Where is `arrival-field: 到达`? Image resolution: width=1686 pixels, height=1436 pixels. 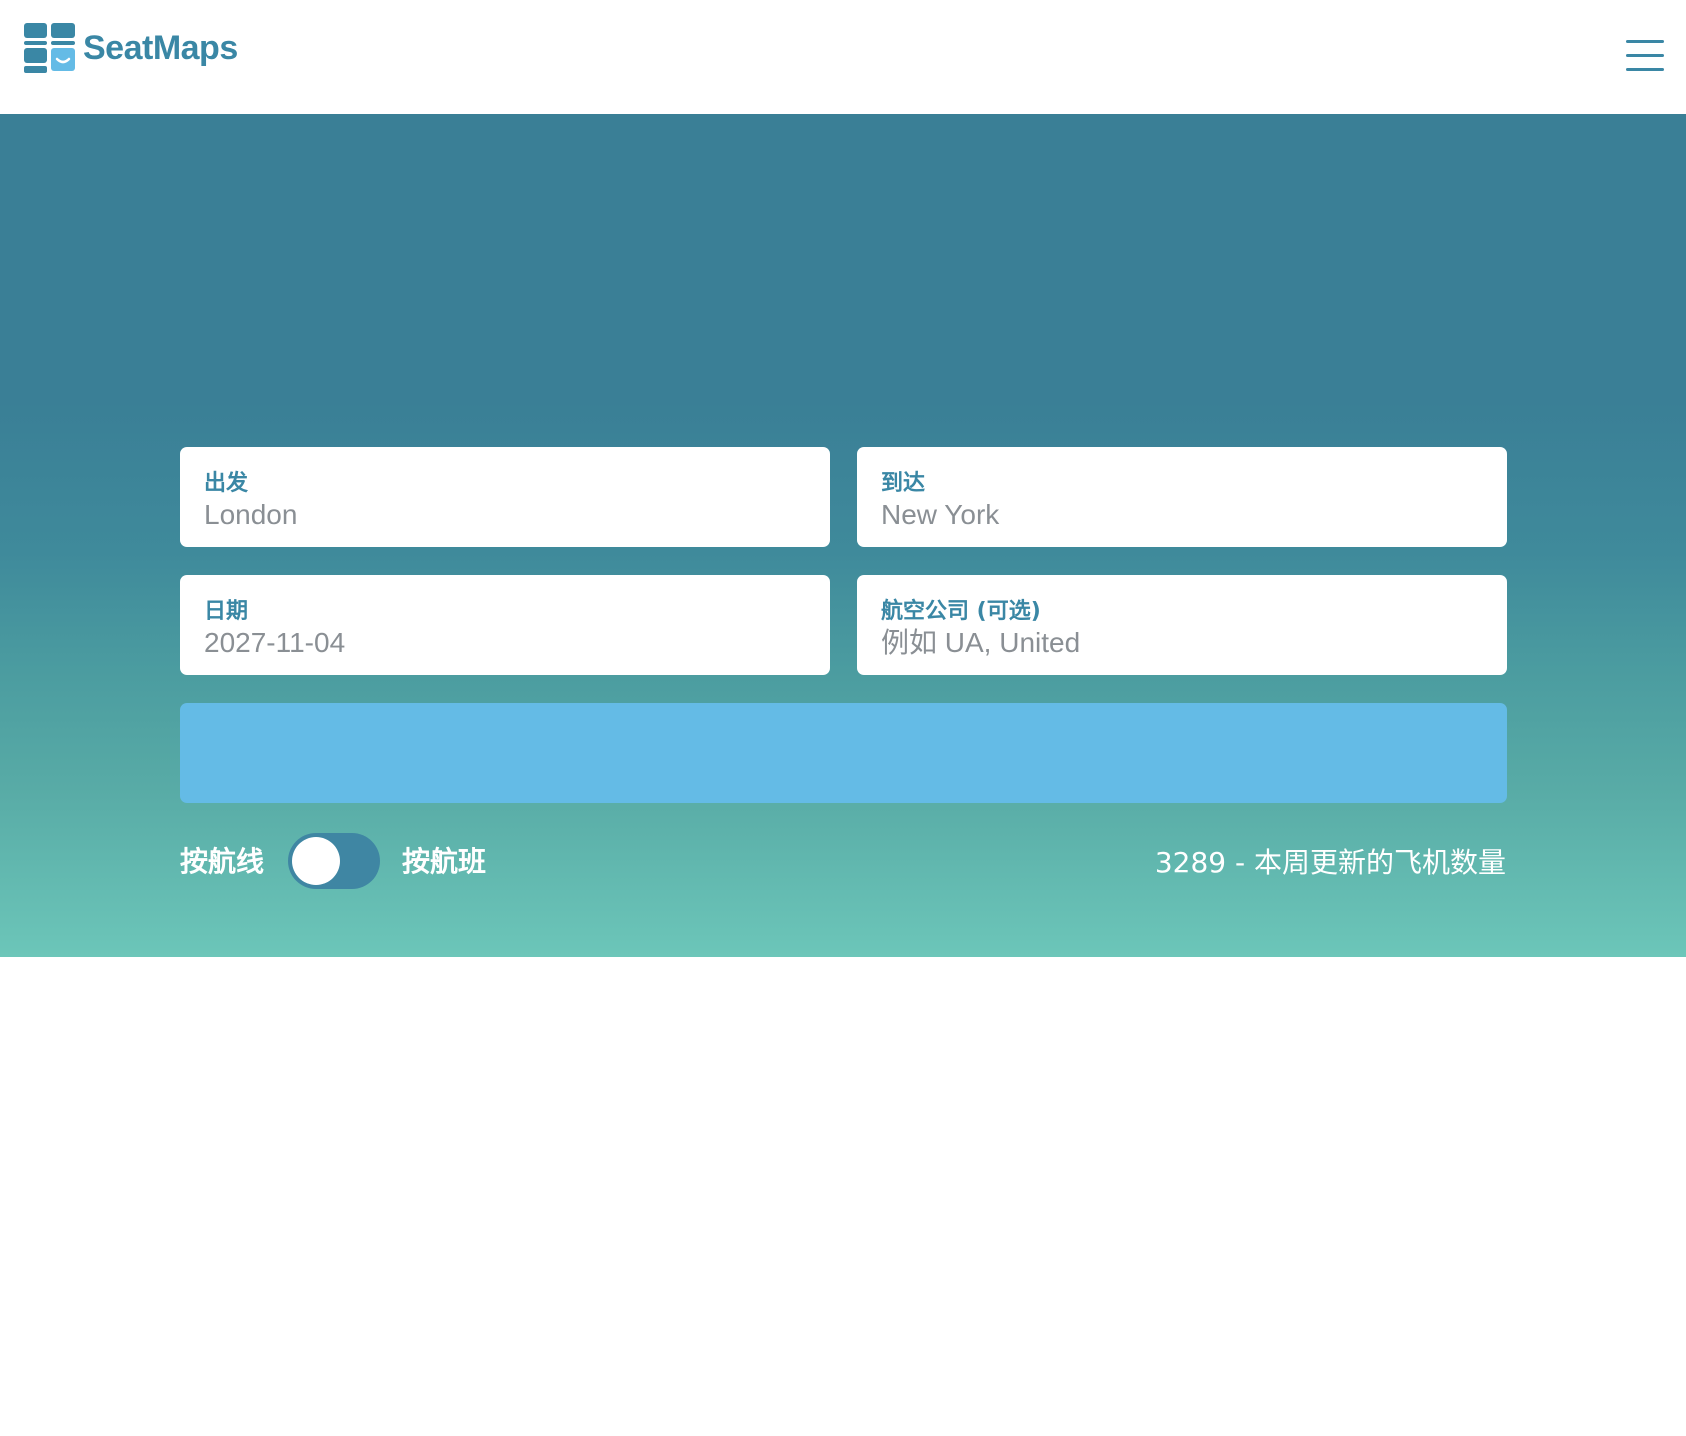
arrival-field: 到达 is located at coordinates (1182, 497).